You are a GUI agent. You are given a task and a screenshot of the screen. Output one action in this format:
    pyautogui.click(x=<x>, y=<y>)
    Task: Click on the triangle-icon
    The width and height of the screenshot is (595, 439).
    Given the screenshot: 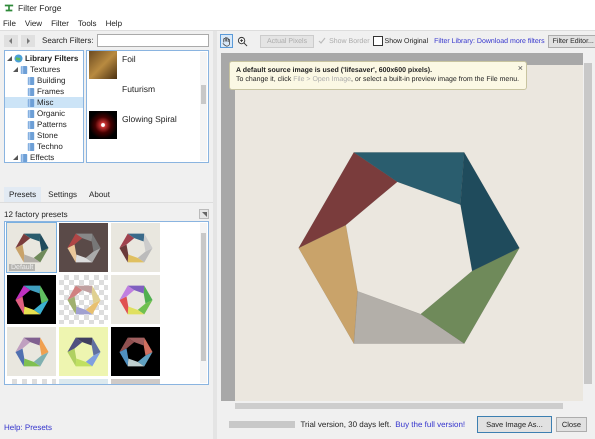 What is the action you would take?
    pyautogui.click(x=204, y=214)
    